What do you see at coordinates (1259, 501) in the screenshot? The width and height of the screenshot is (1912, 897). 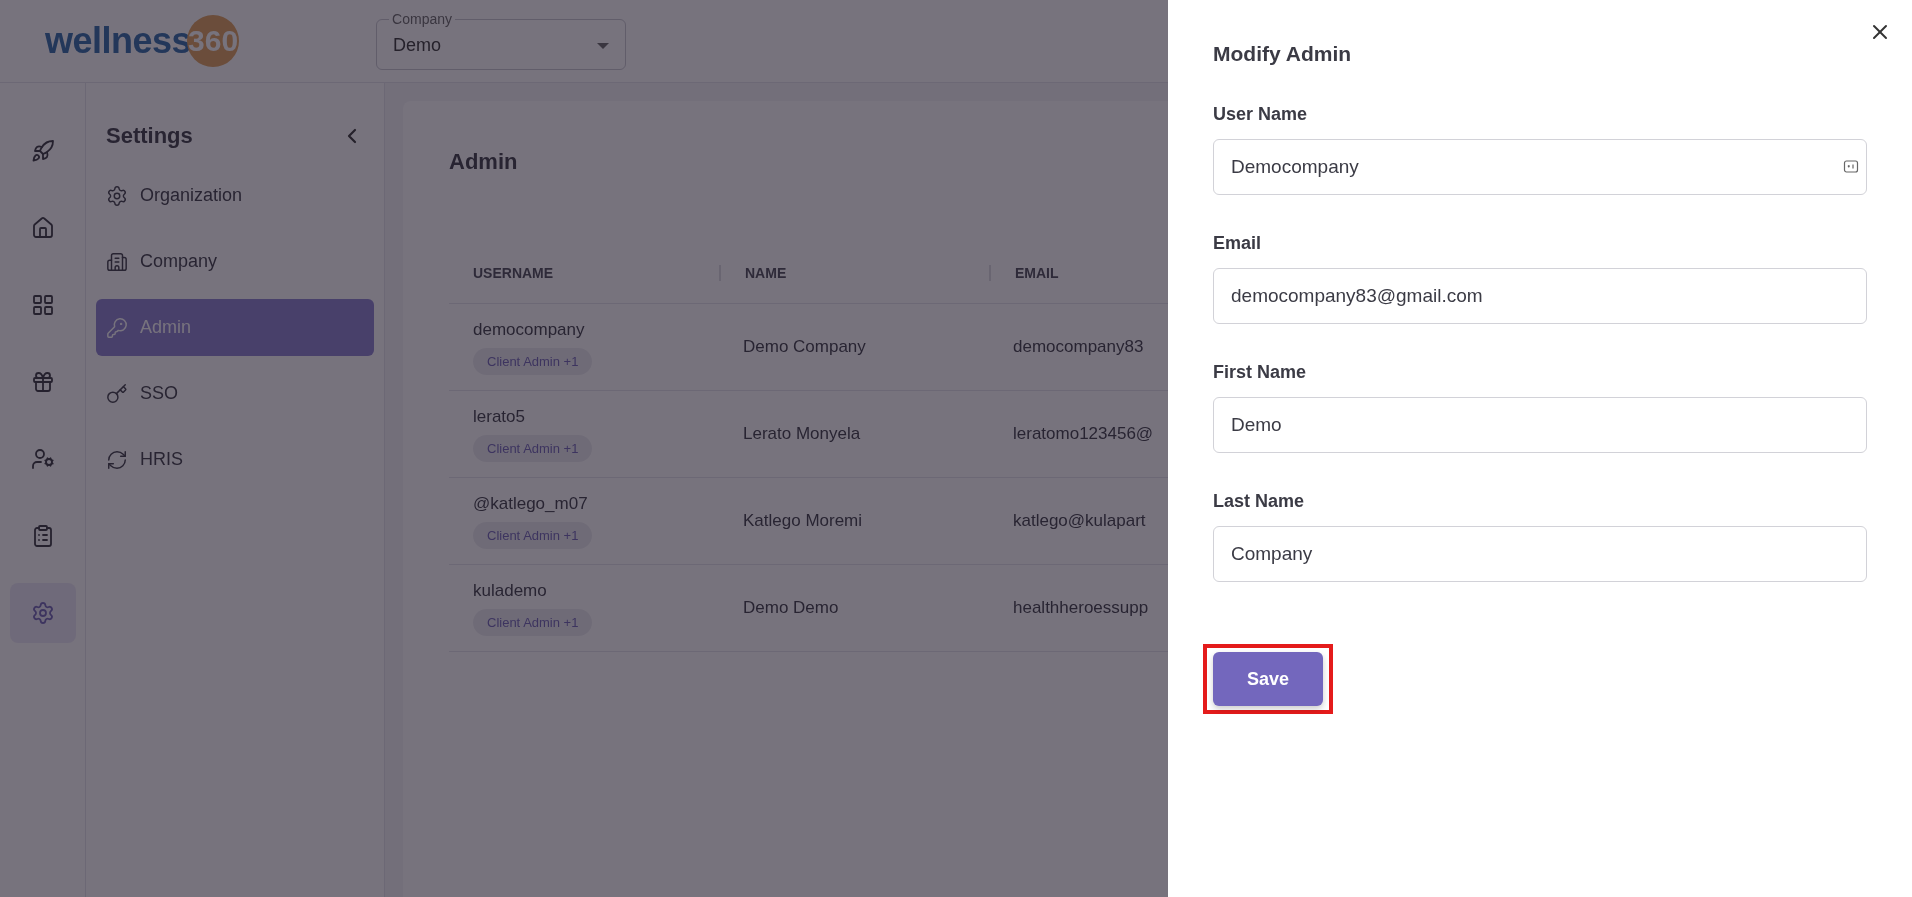 I see `field-label: Last Name` at bounding box center [1259, 501].